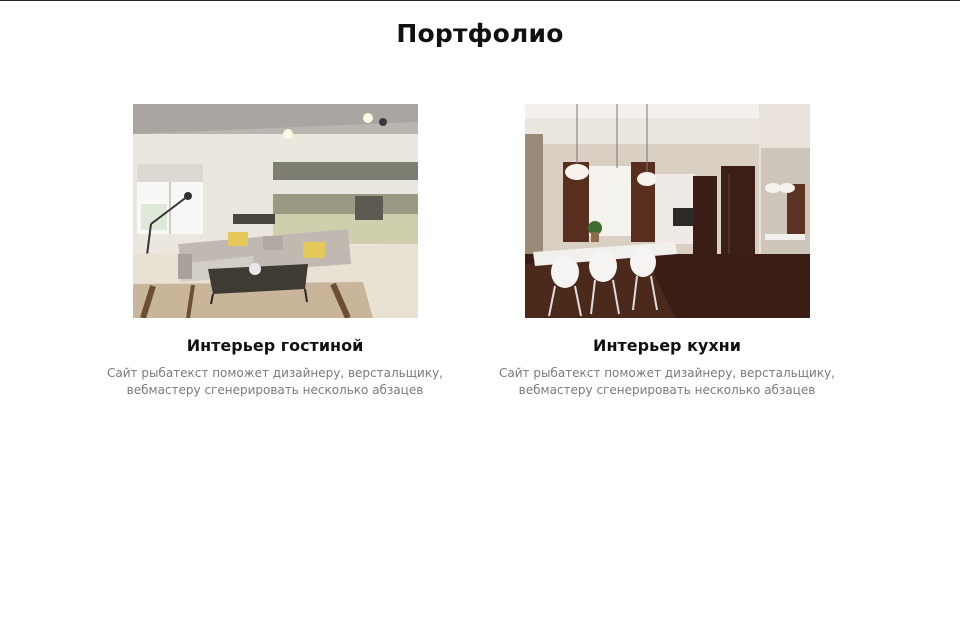 This screenshot has width=960, height=640. Describe the element at coordinates (480, 33) in the screenshot. I see `page-title: Портфолио` at that location.